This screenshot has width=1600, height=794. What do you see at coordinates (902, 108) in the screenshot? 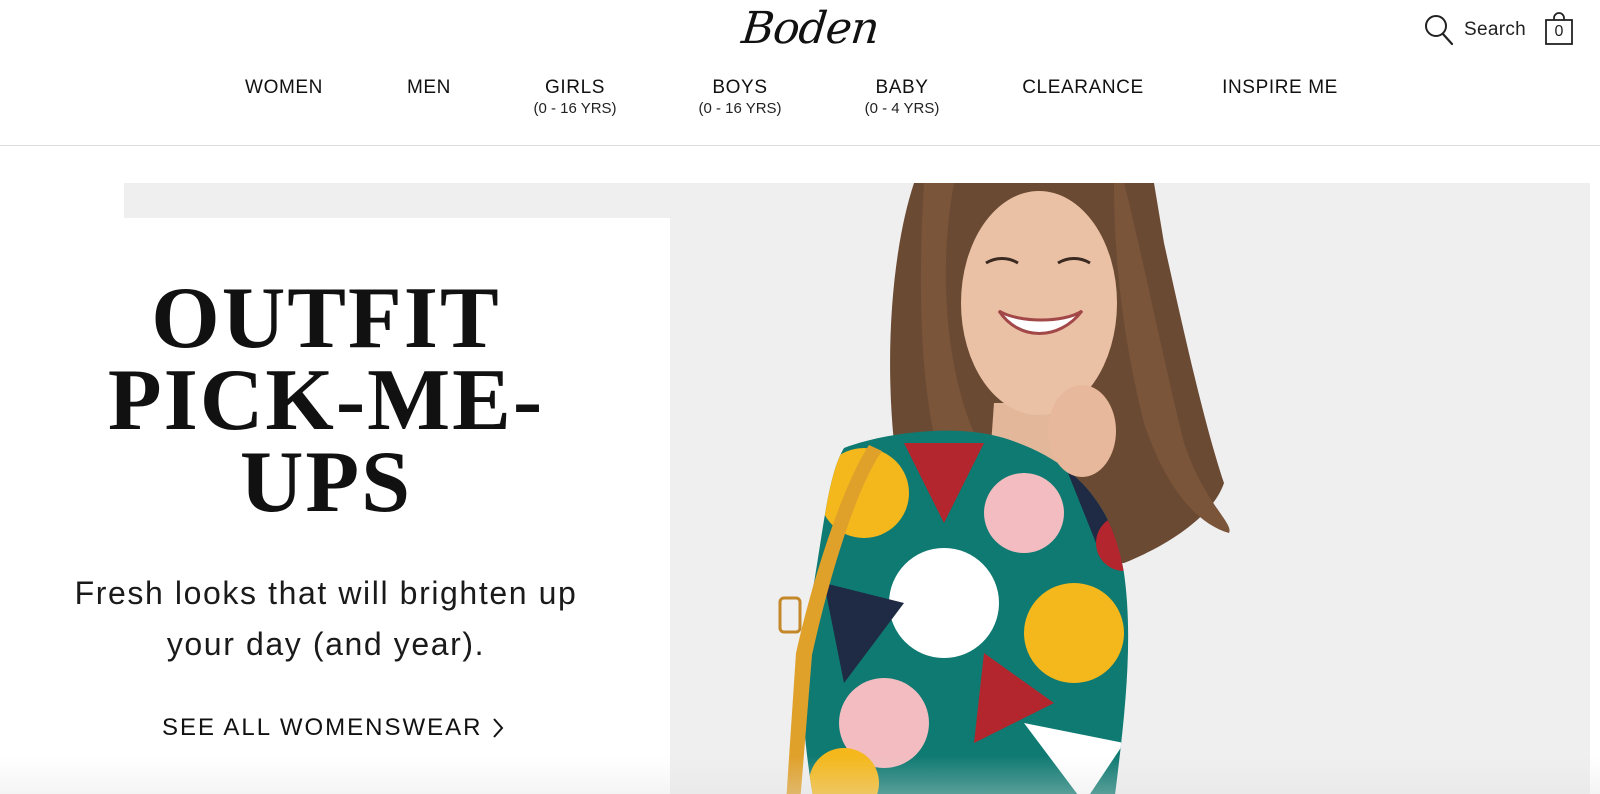
I see `nav-age-range: (0 - 4 YRS)` at bounding box center [902, 108].